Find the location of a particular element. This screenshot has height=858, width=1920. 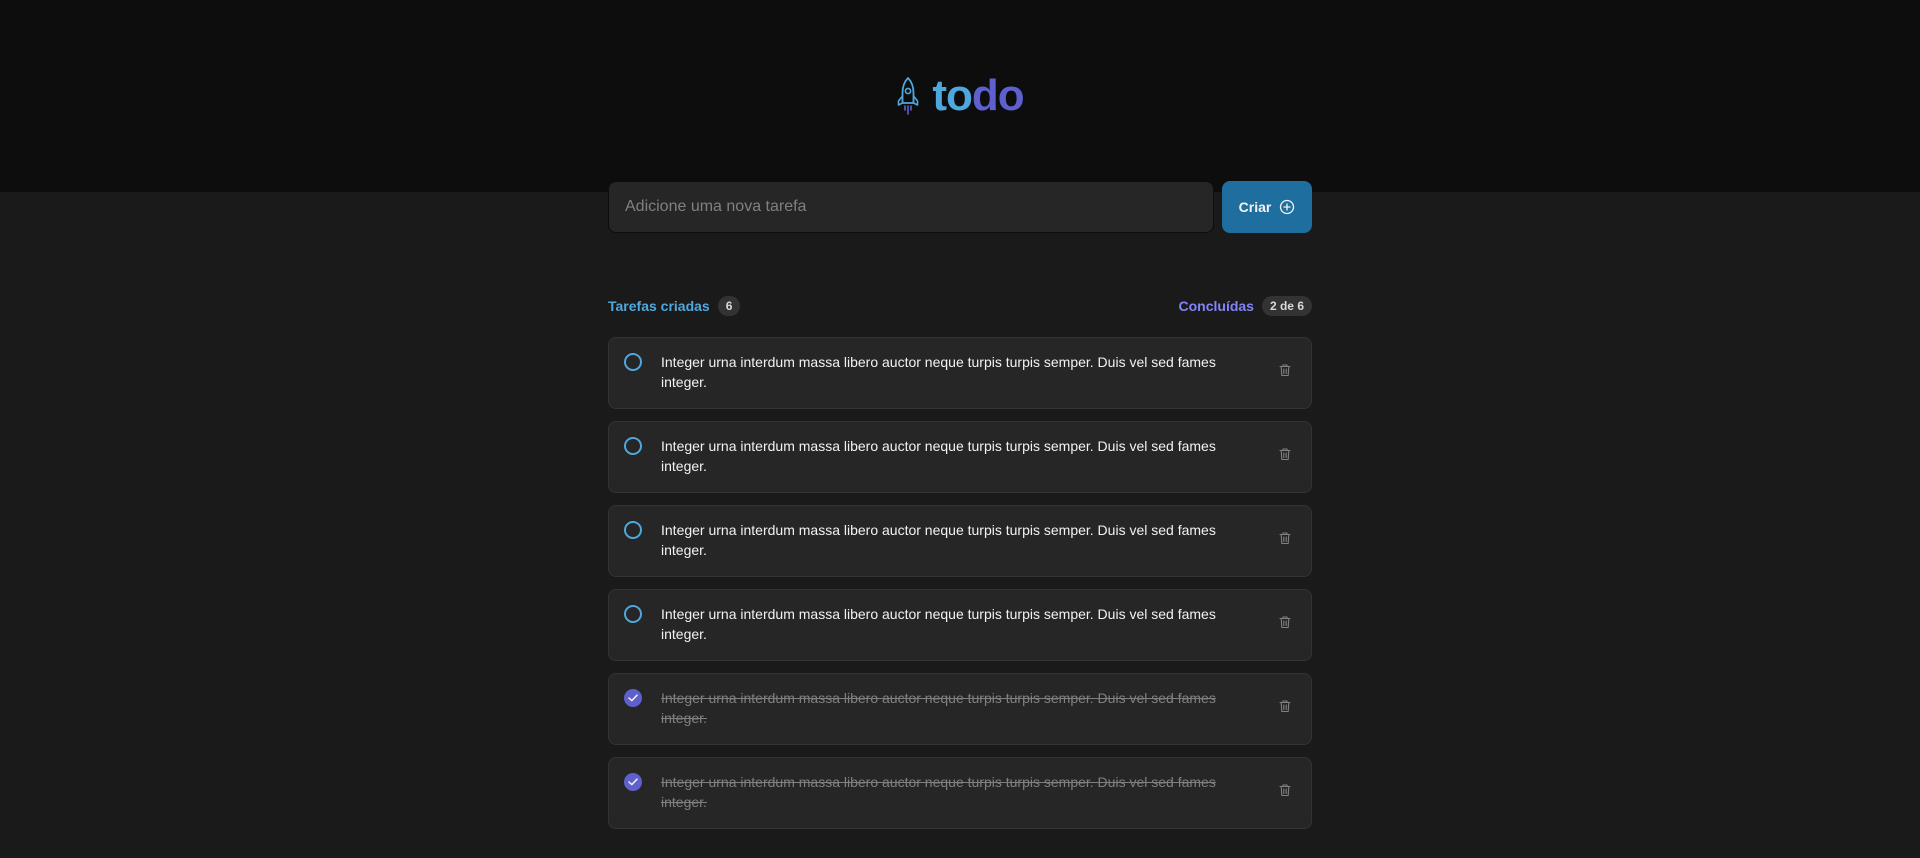

create-task-button: Criar is located at coordinates (1267, 207).